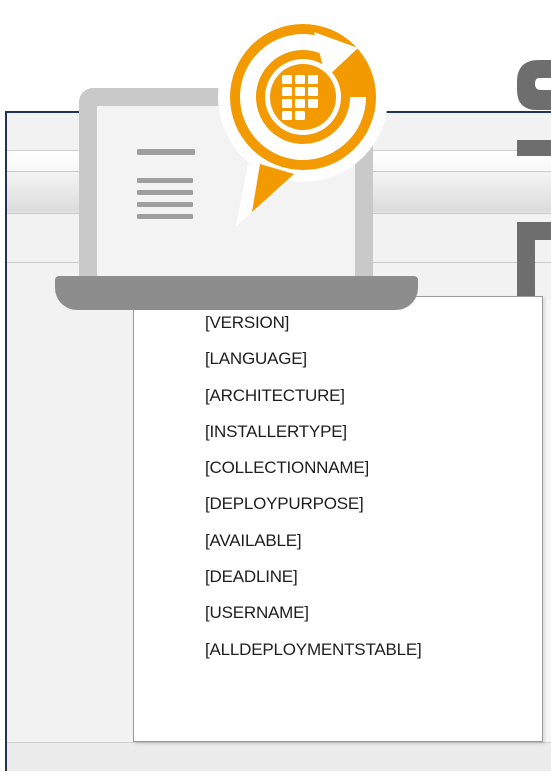 This screenshot has width=551, height=773. I want to click on variable-item-architecture: [ARCHITECTURE], so click(373, 396).